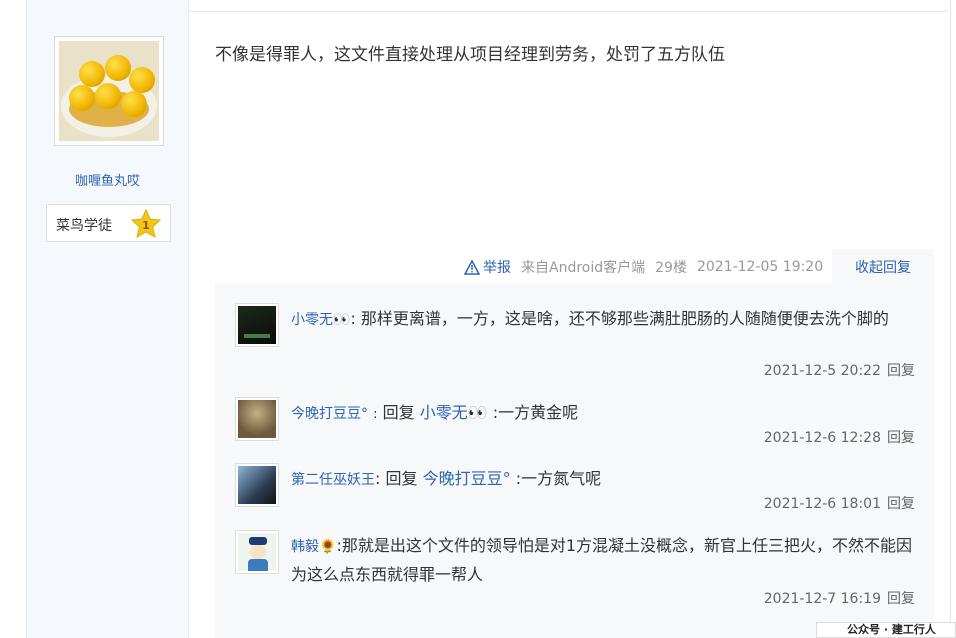  I want to click on post-source: 来自Android客户端, so click(583, 268).